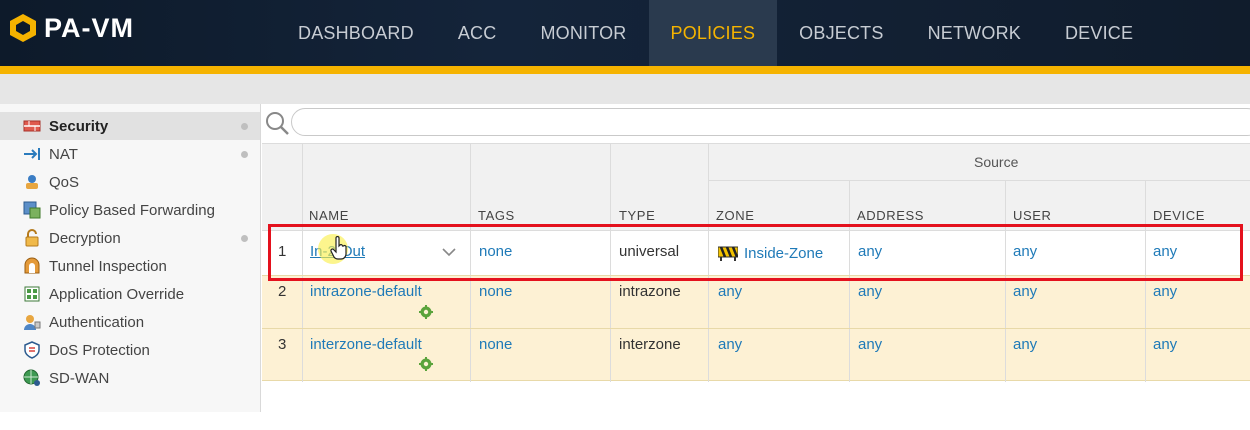 This screenshot has height=430, width=1250. Describe the element at coordinates (32, 294) in the screenshot. I see `app-override-icon` at that location.